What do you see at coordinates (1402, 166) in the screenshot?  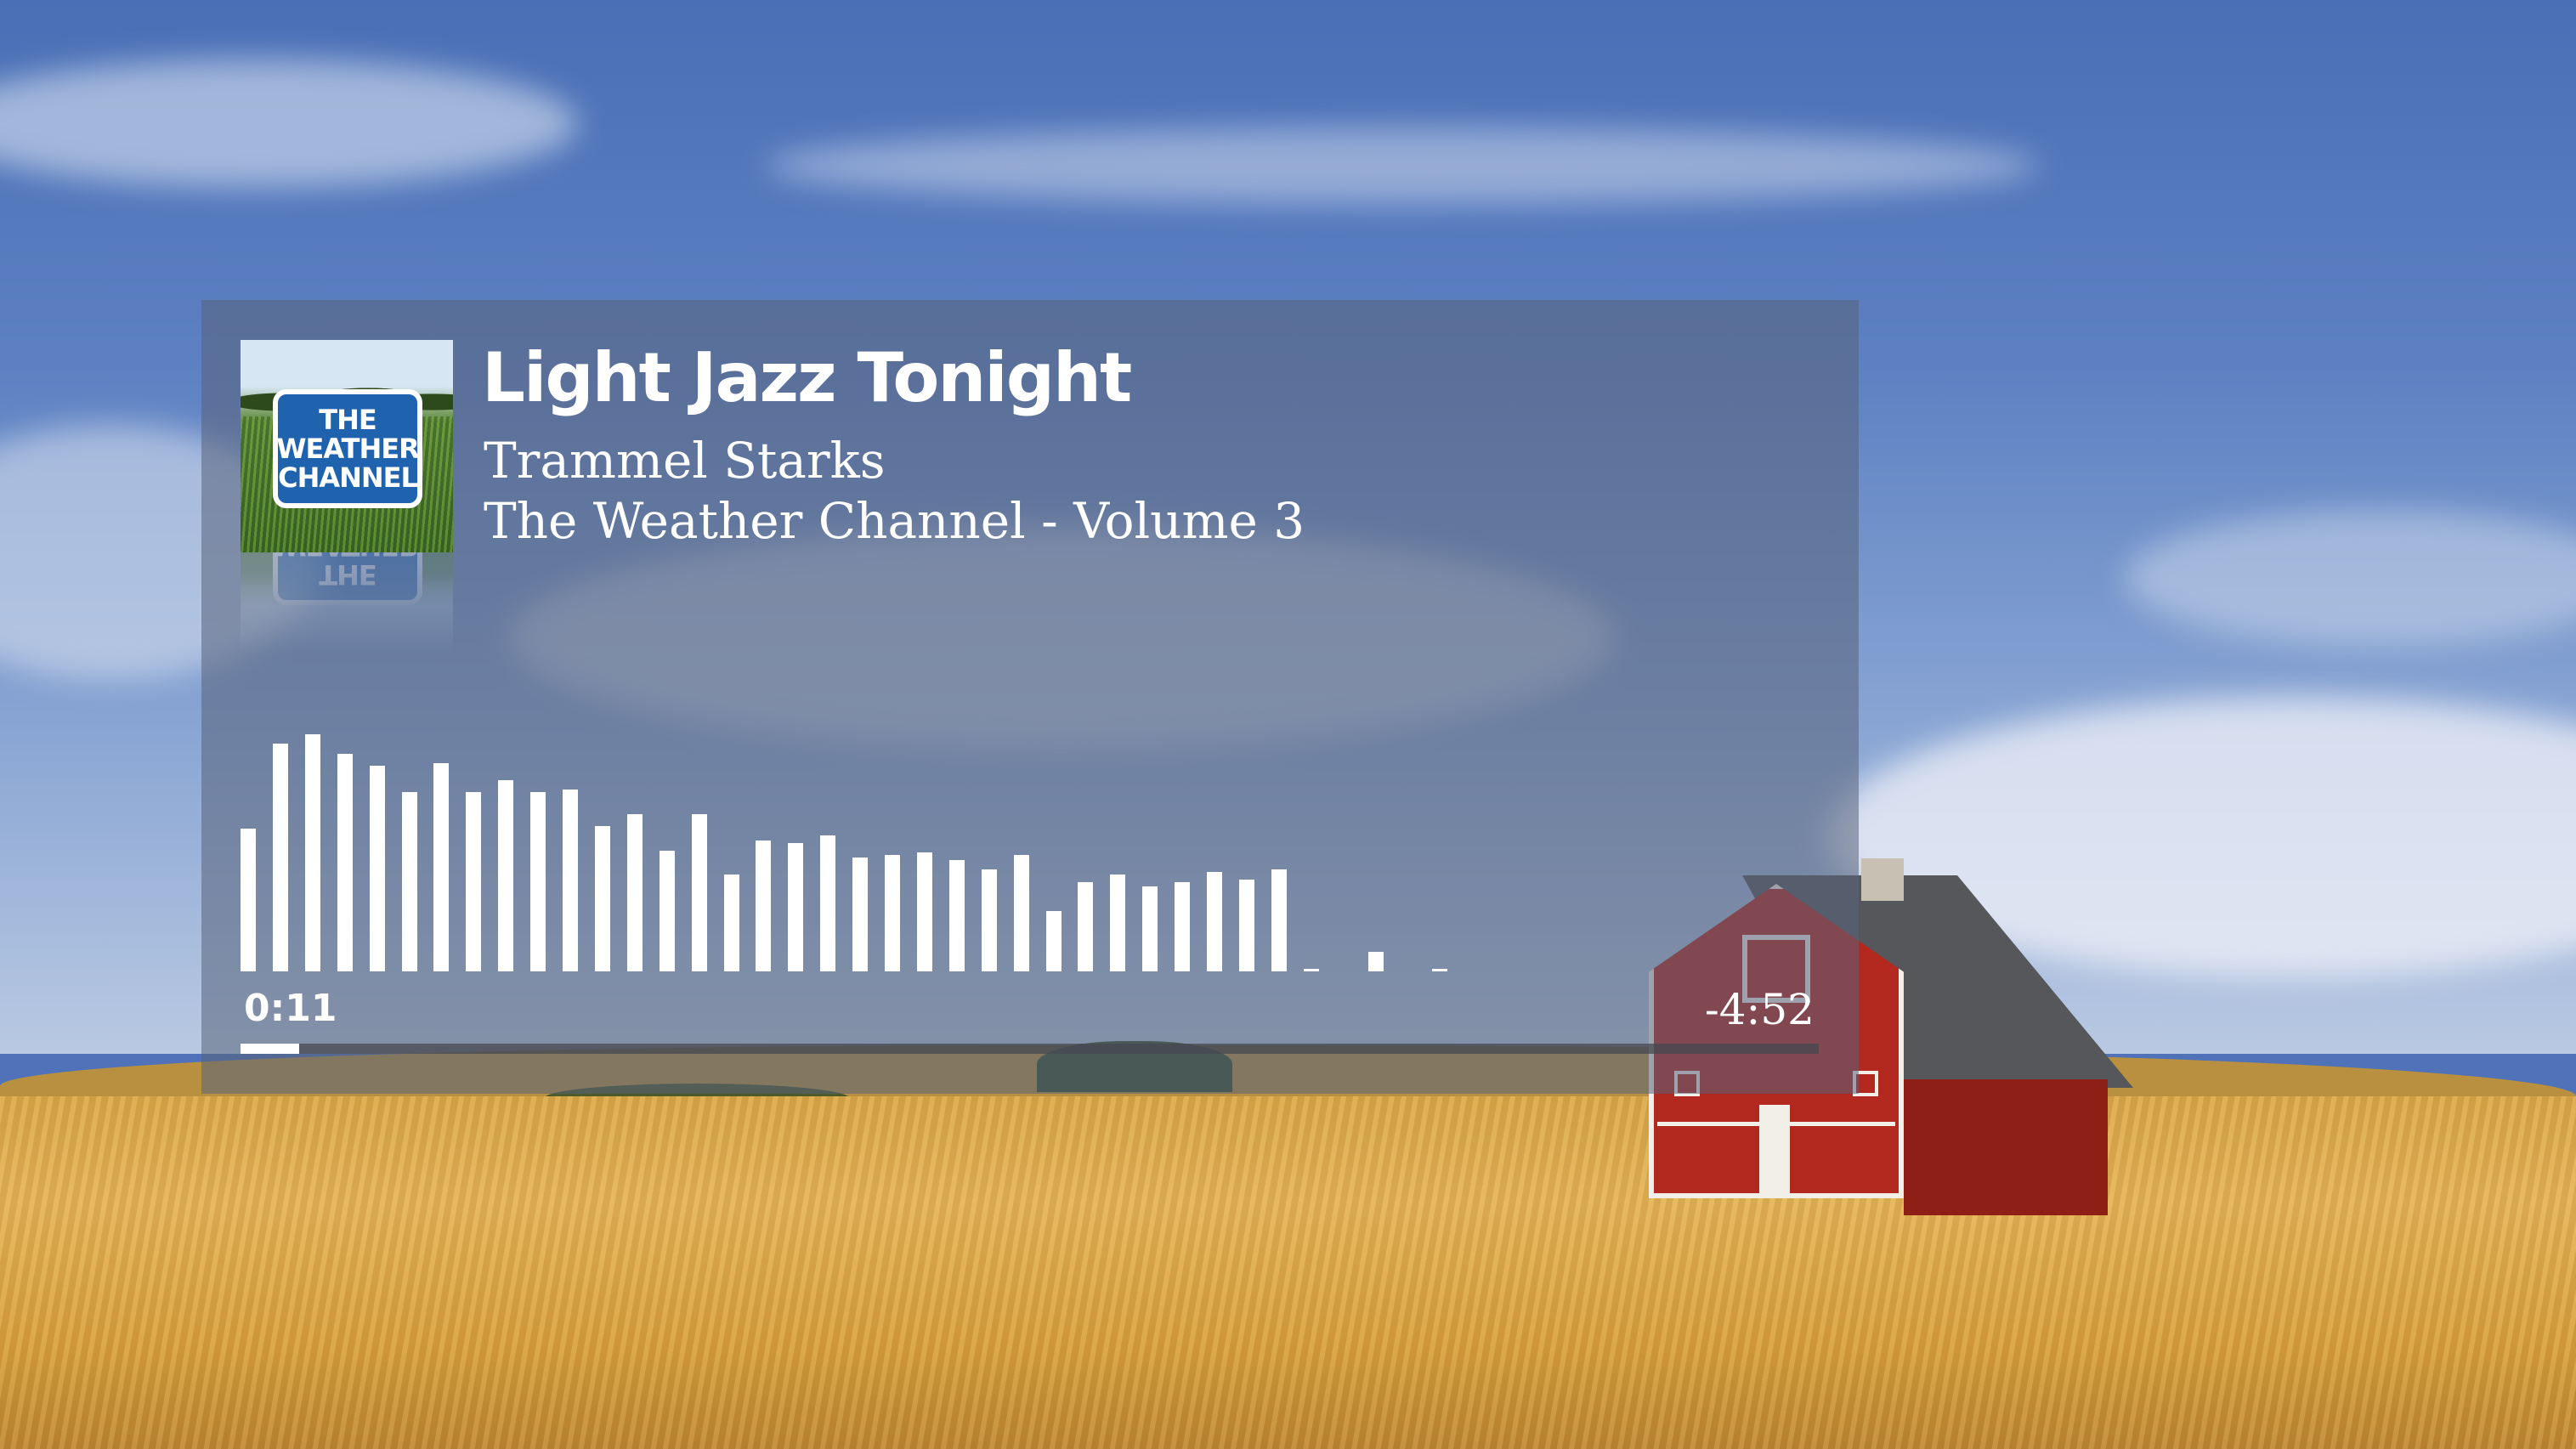 I see `cloud` at bounding box center [1402, 166].